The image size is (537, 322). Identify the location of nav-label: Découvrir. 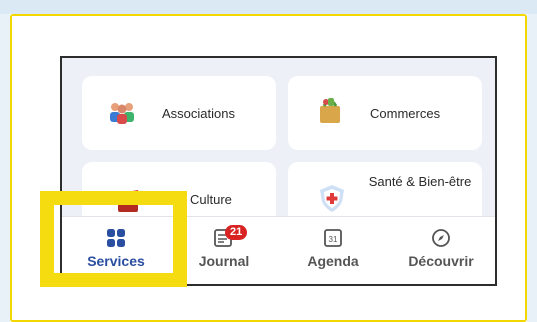
(441, 261).